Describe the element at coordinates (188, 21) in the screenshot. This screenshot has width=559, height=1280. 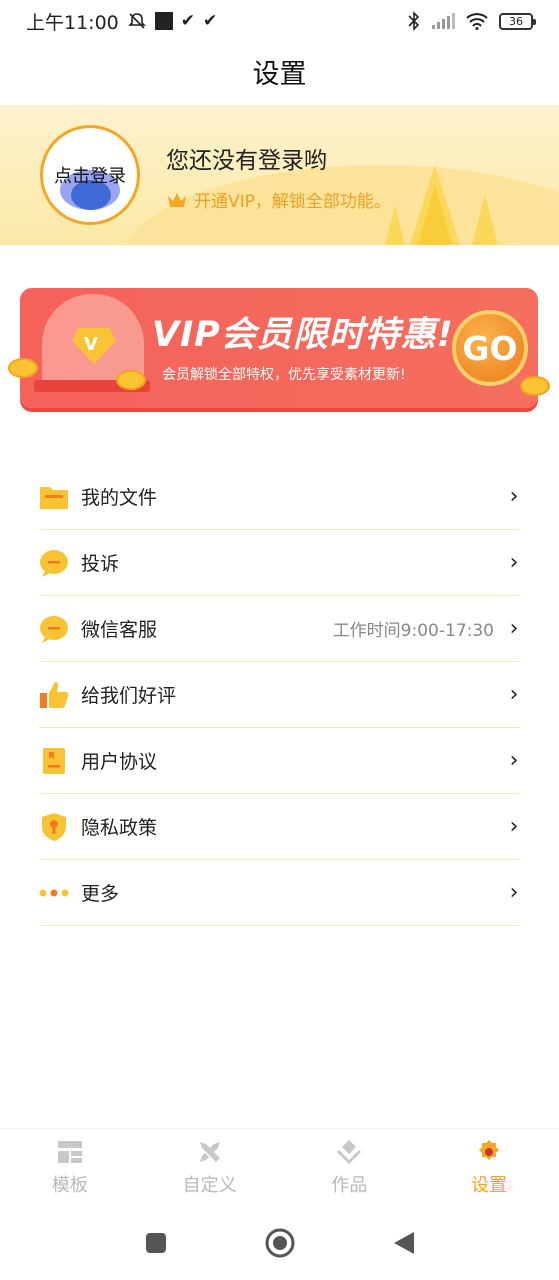
I see `check-notification-icon: ✔` at that location.